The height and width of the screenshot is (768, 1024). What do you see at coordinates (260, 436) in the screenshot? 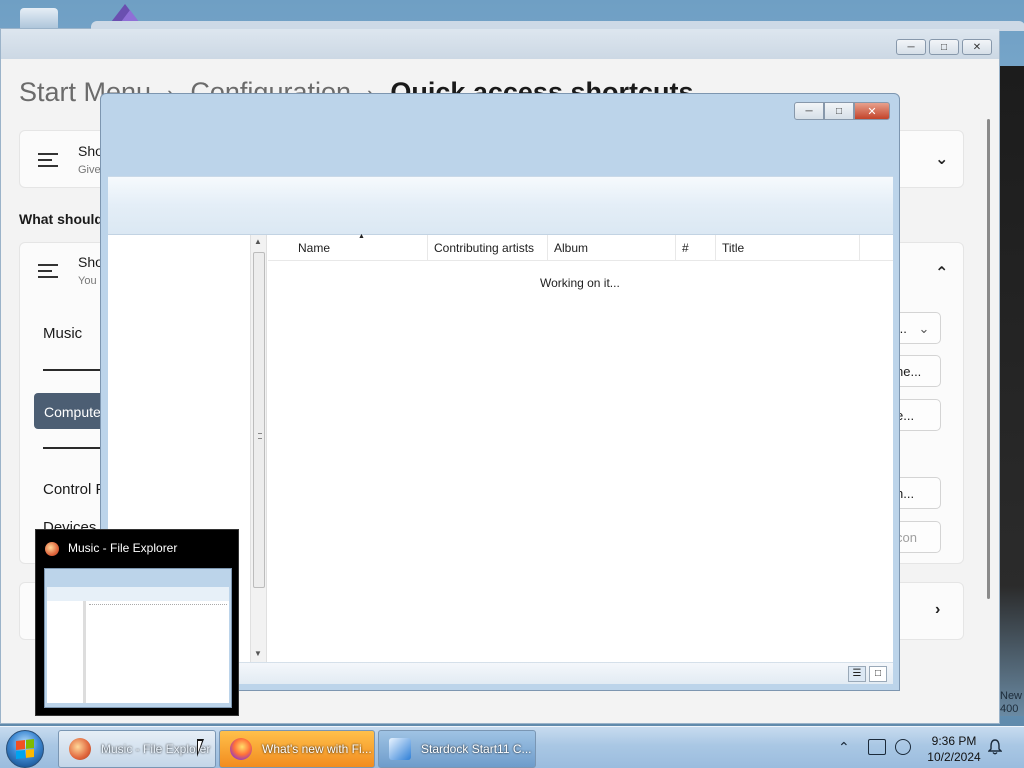
I see `grip-icon` at bounding box center [260, 436].